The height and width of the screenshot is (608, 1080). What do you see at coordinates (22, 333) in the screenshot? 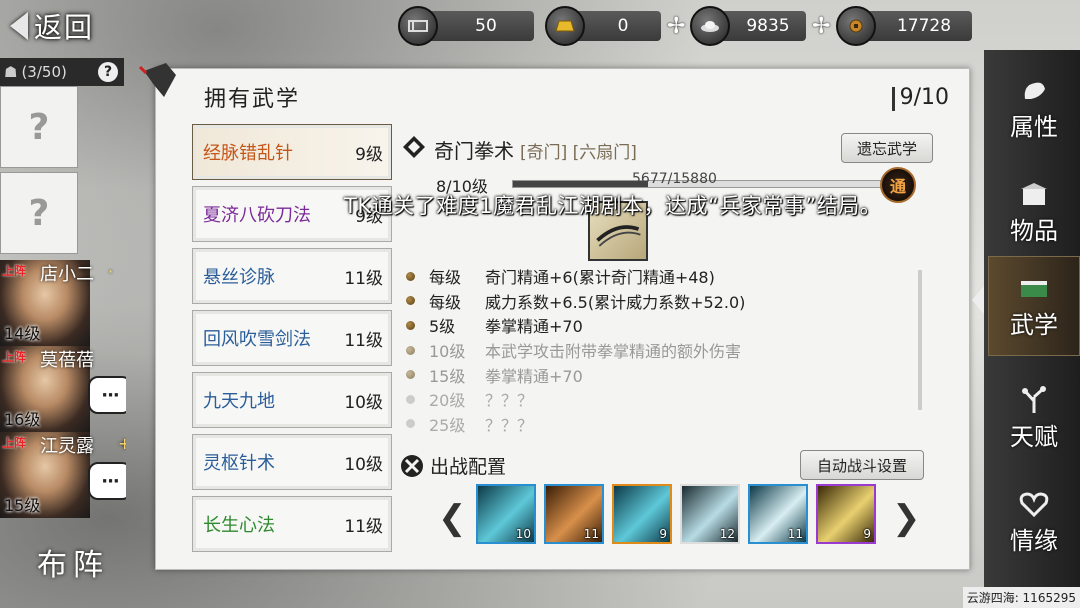
I see `hero-level: 14级` at bounding box center [22, 333].